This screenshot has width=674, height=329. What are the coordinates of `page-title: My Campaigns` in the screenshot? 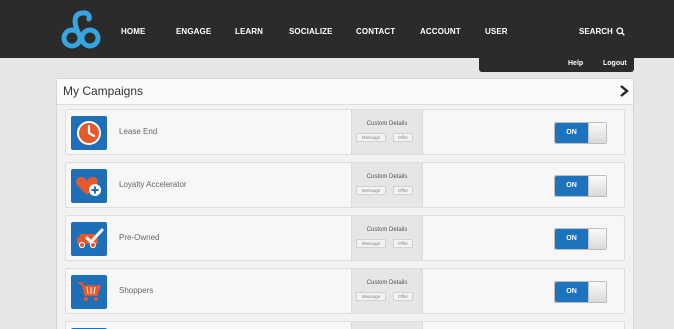 It's located at (103, 91).